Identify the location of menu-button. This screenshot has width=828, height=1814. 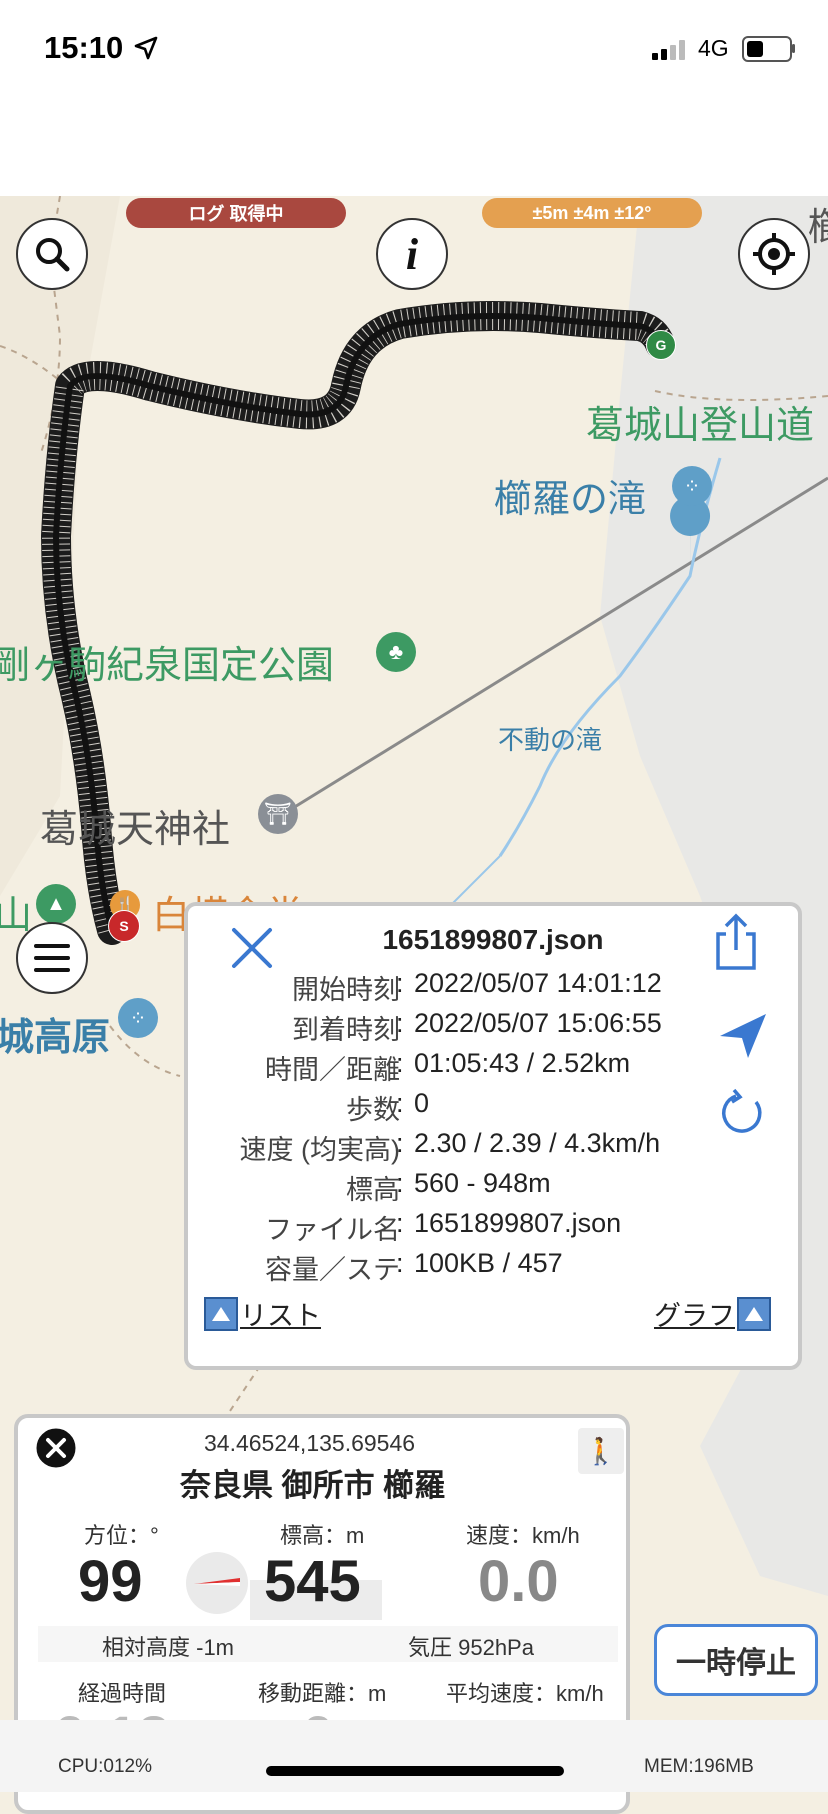
(52, 958).